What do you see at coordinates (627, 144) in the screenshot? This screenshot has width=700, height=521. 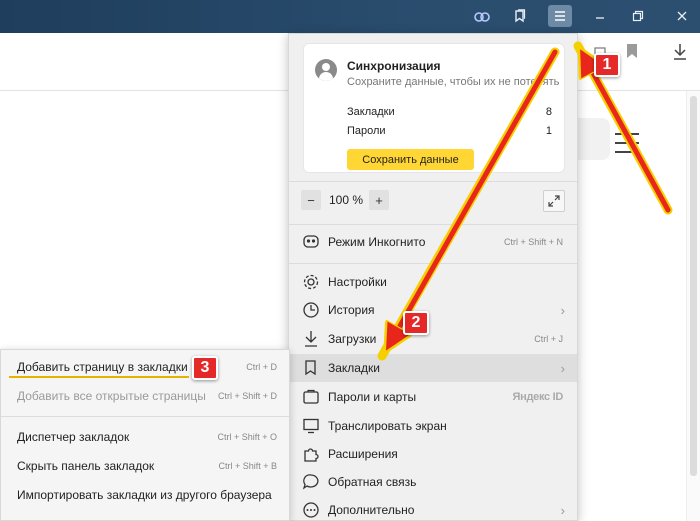 I see `page-hamburger-icon` at bounding box center [627, 144].